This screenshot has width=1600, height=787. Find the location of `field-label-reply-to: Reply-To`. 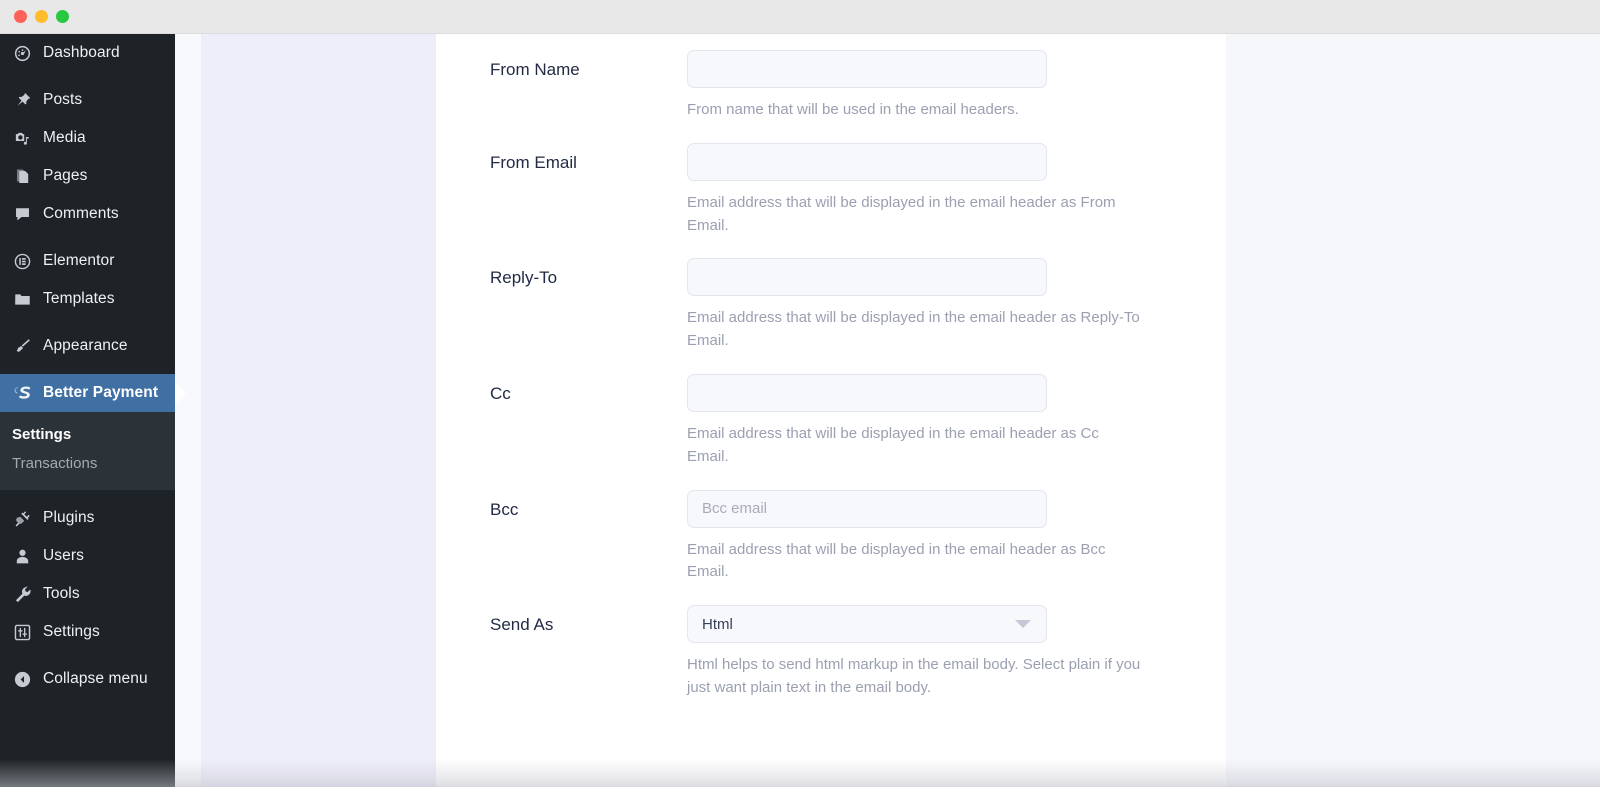

field-label-reply-to: Reply-To is located at coordinates (524, 278).